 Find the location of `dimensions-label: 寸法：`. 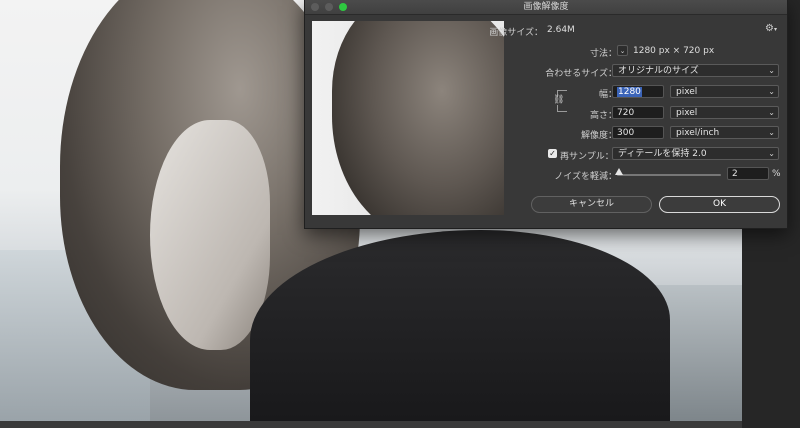

dimensions-label: 寸法： is located at coordinates (603, 54).